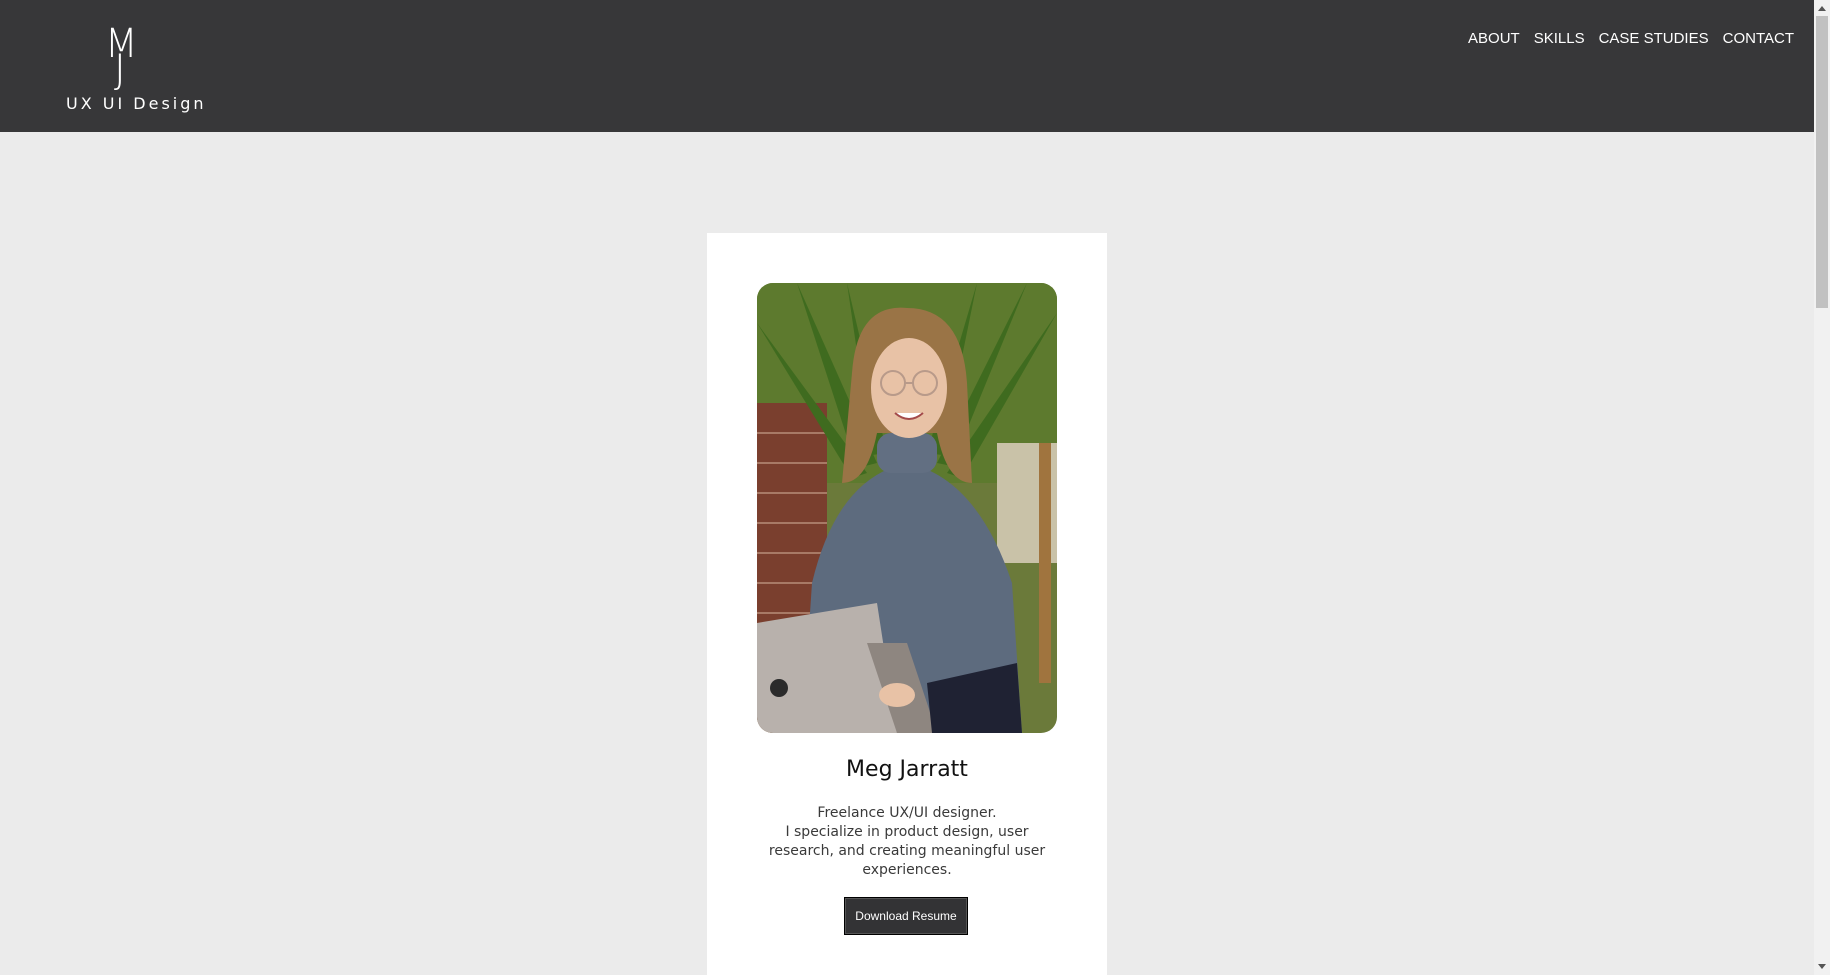  What do you see at coordinates (1822, 967) in the screenshot?
I see `scroll-down-arrow-icon` at bounding box center [1822, 967].